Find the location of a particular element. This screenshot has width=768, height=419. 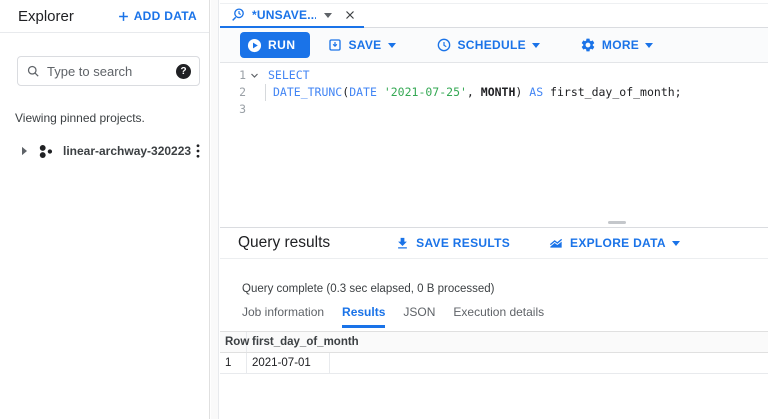

table-row: 1 2021-07-01 is located at coordinates (494, 363).